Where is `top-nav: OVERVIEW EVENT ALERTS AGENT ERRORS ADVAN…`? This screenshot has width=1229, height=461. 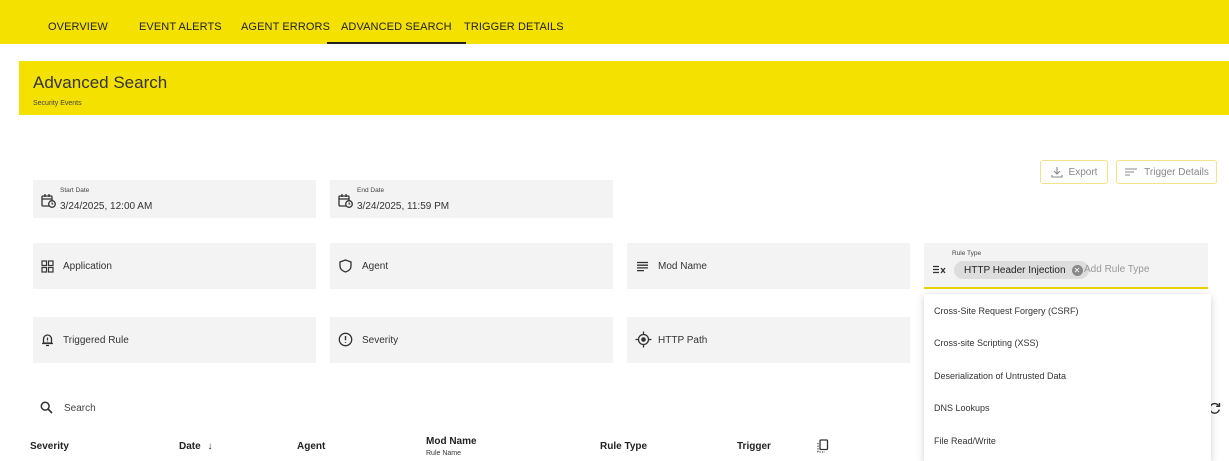
top-nav: OVERVIEW EVENT ALERTS AGENT ERRORS ADVAN… is located at coordinates (614, 22).